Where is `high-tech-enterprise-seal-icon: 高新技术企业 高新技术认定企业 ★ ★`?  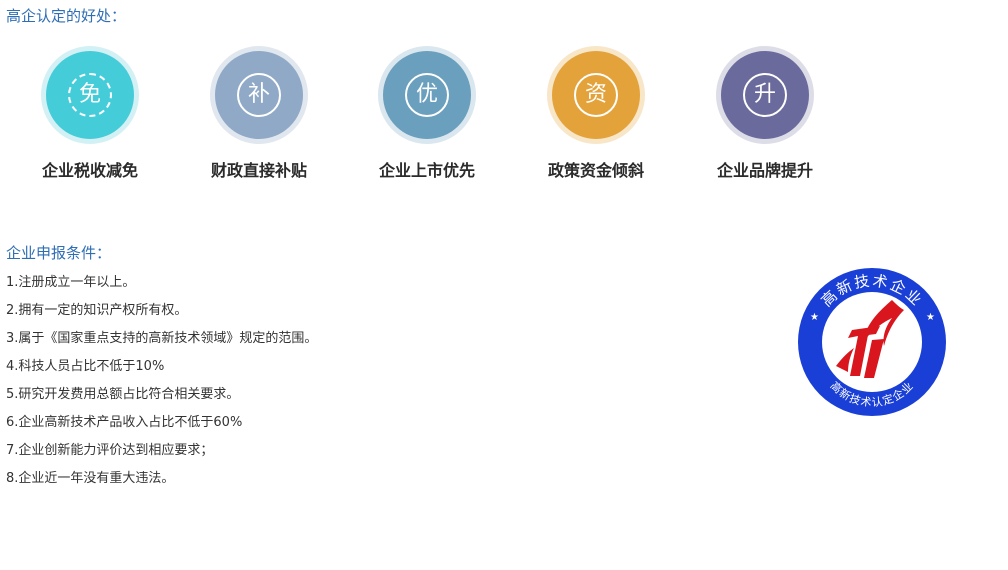 high-tech-enterprise-seal-icon: 高新技术企业 高新技术认定企业 ★ ★ is located at coordinates (872, 342).